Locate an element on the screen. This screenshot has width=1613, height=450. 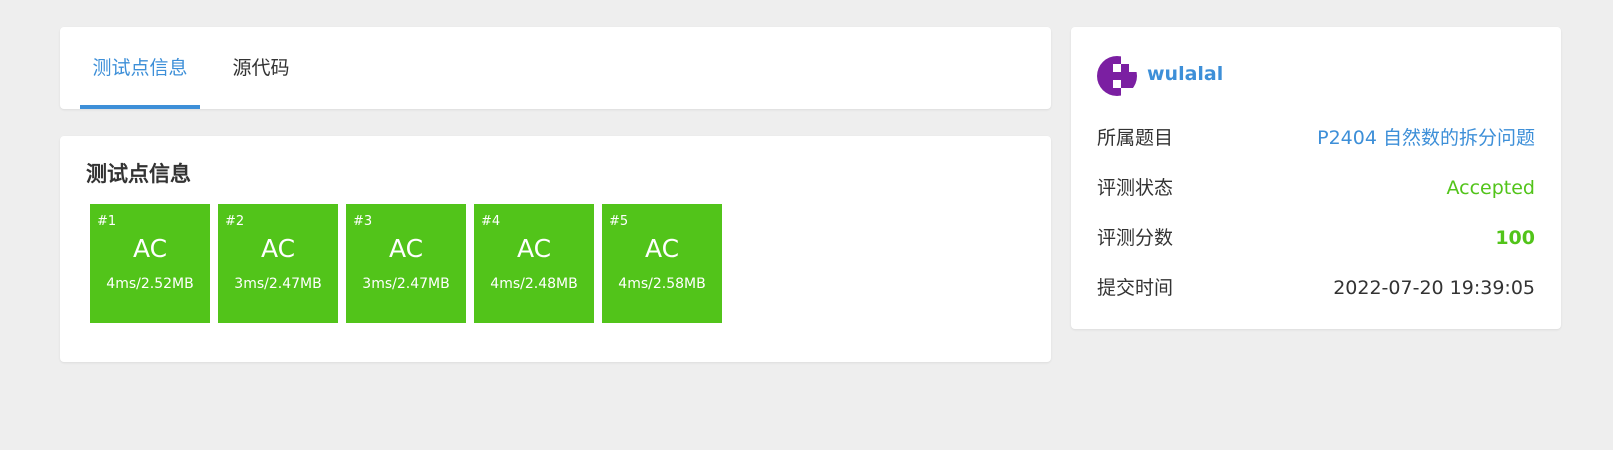
testcase-number: #4 is located at coordinates (491, 221).